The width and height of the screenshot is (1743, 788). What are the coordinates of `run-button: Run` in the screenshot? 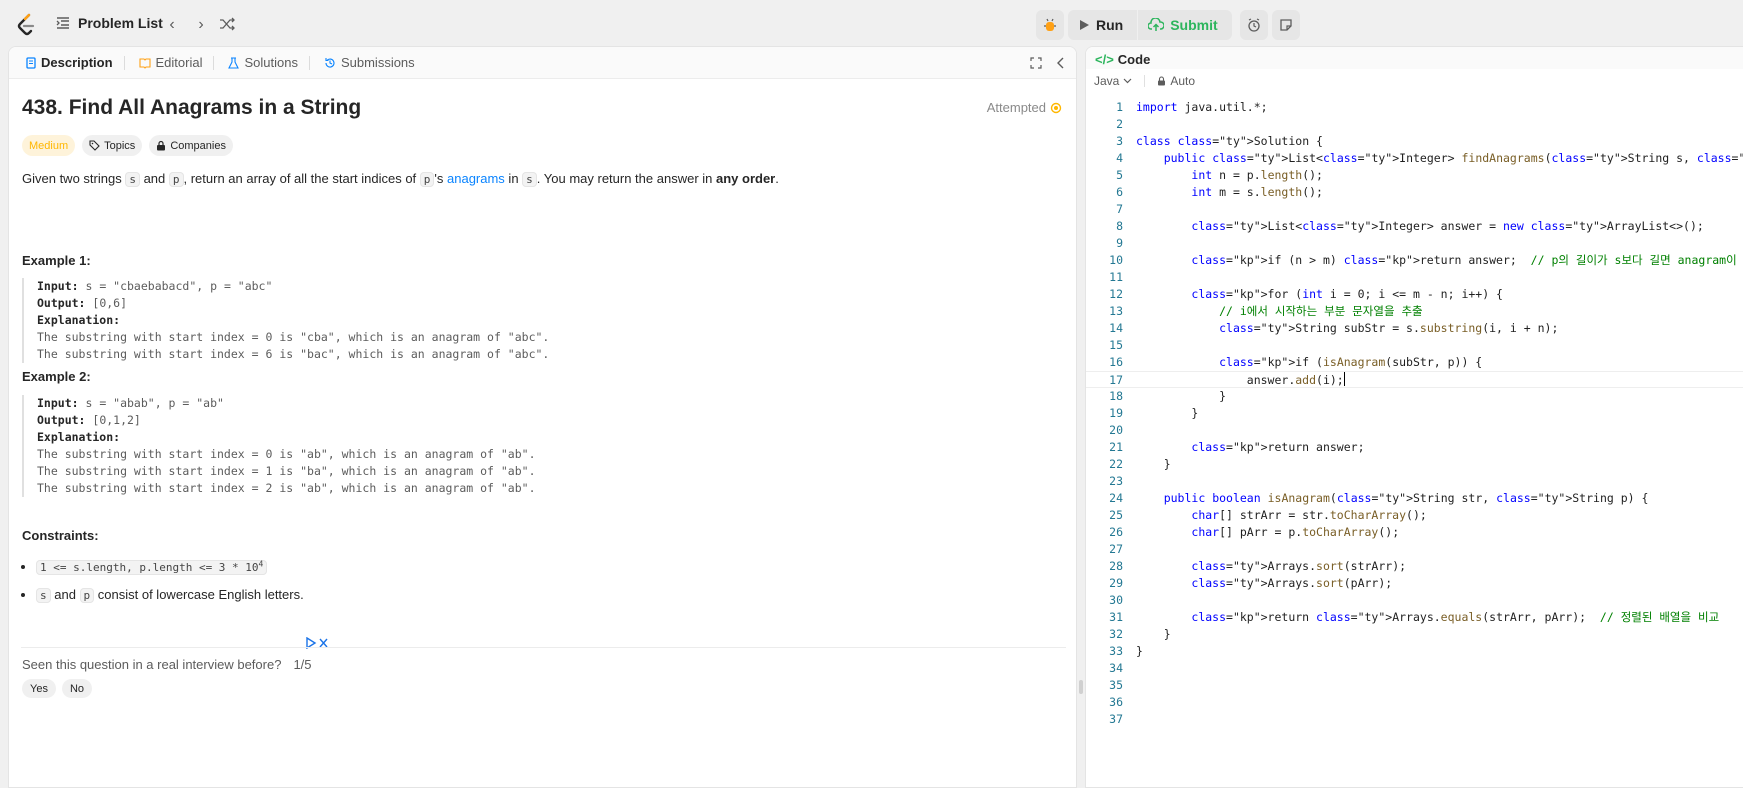 It's located at (1103, 25).